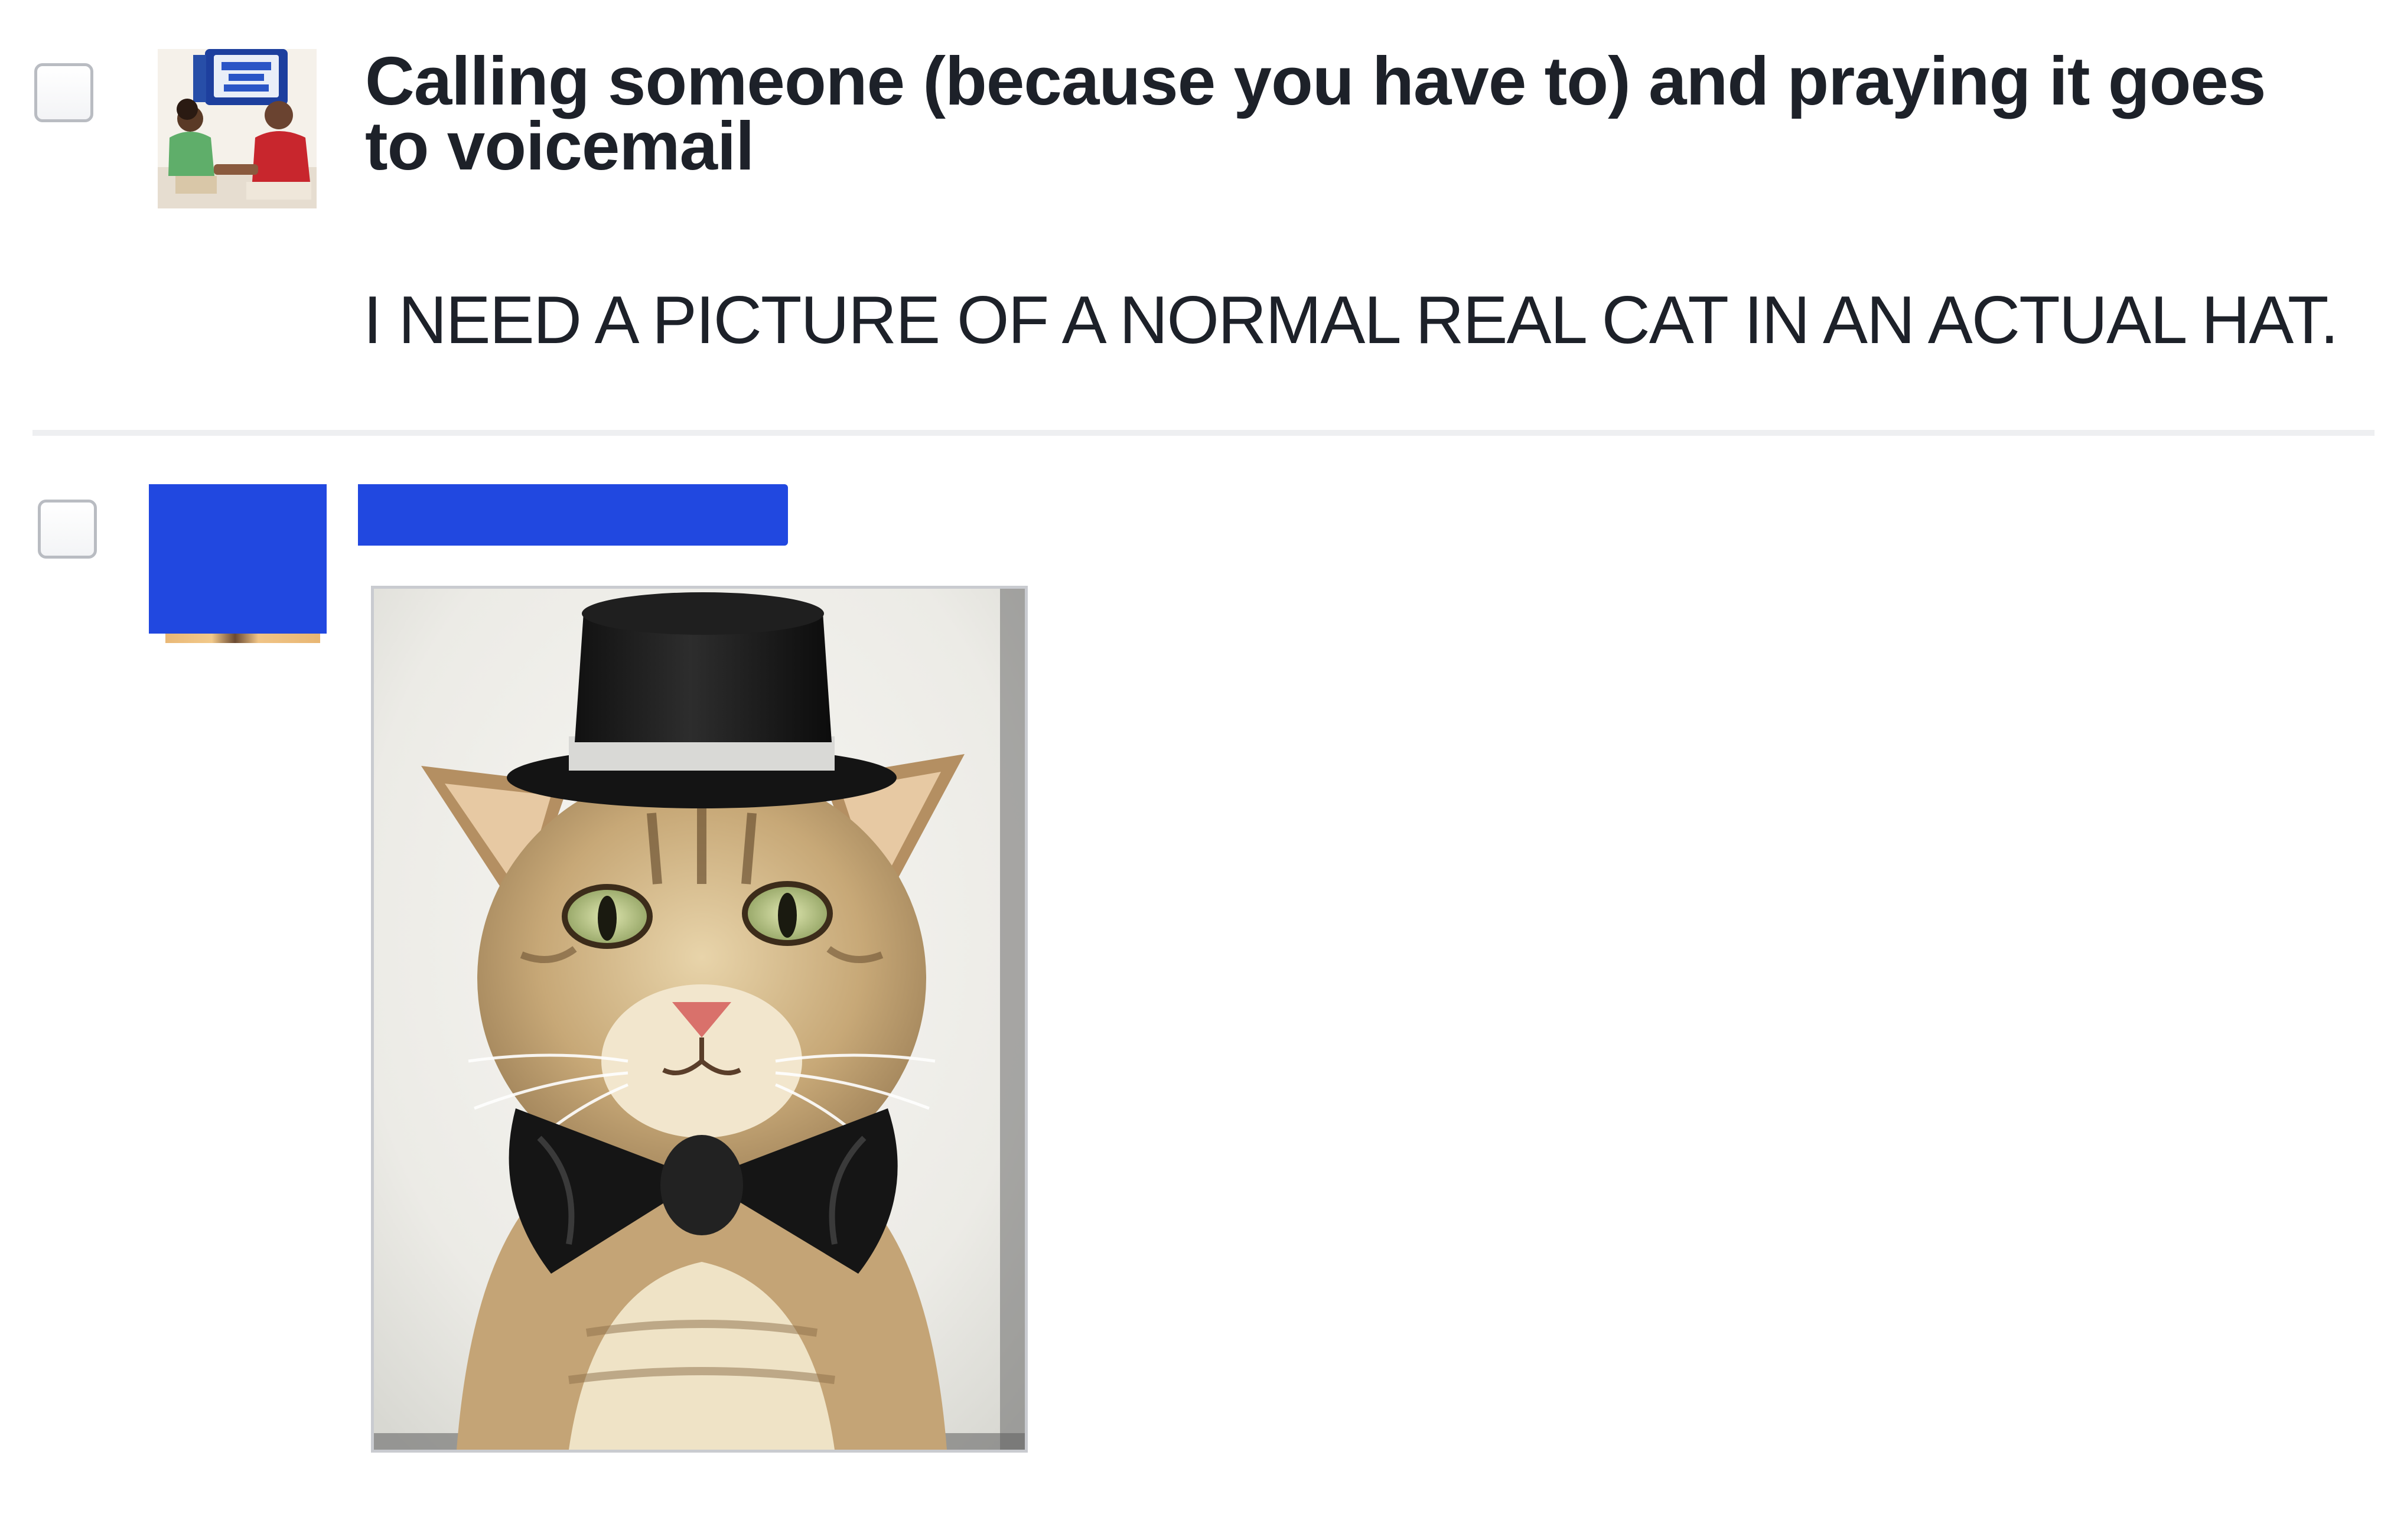 Image resolution: width=2407 pixels, height=1540 pixels. I want to click on avatar-edge, so click(242, 638).